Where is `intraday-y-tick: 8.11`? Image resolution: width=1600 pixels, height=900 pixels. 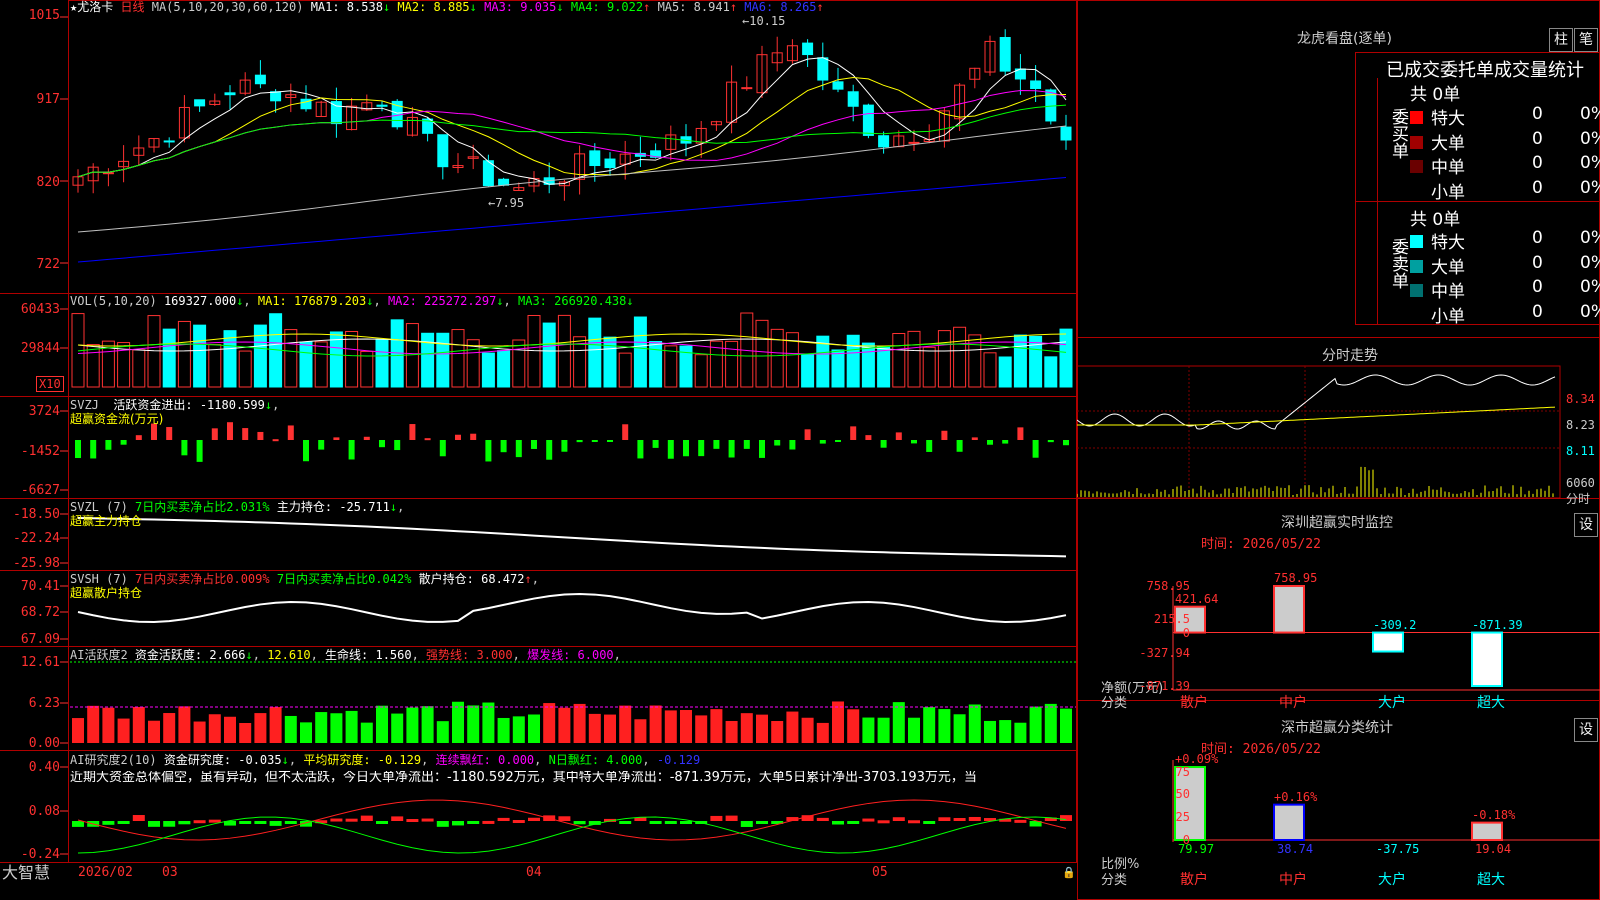 intraday-y-tick: 8.11 is located at coordinates (1580, 451).